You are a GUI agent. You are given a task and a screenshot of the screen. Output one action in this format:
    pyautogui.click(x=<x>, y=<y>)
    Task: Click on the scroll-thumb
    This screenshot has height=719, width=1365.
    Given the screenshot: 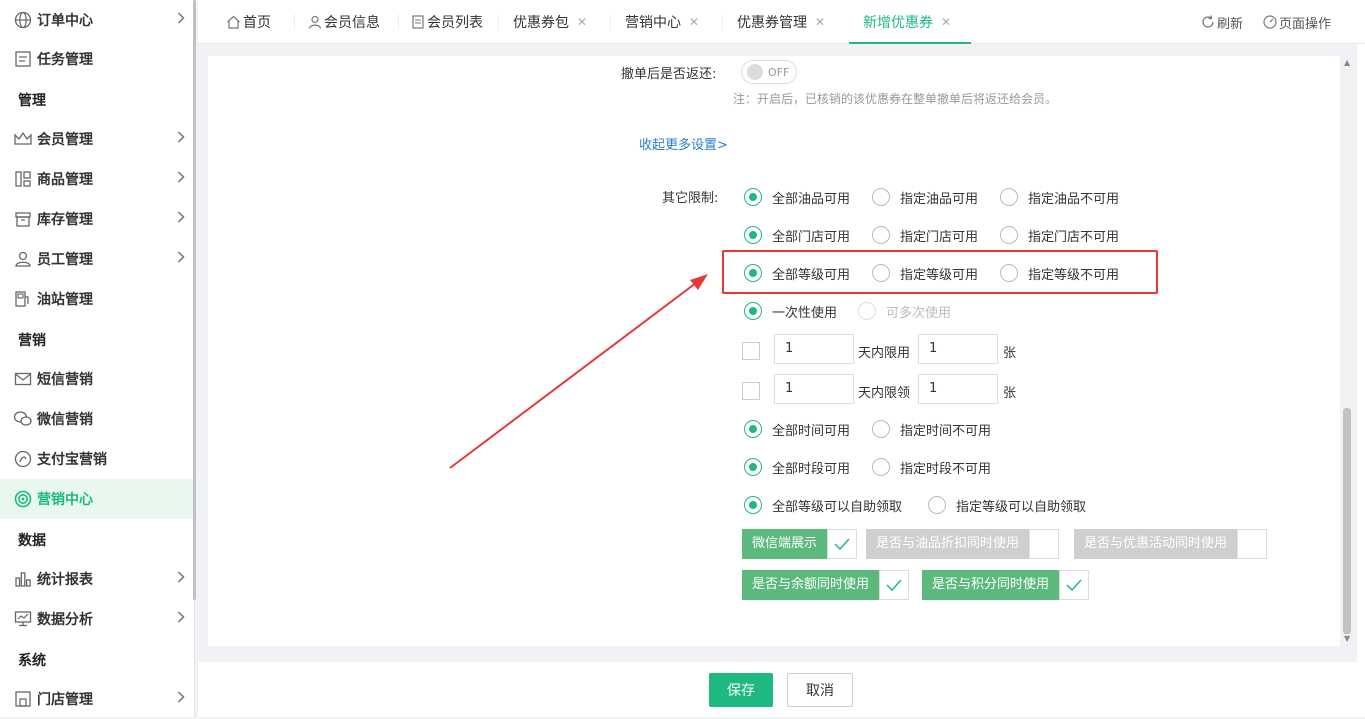 What is the action you would take?
    pyautogui.click(x=1347, y=521)
    